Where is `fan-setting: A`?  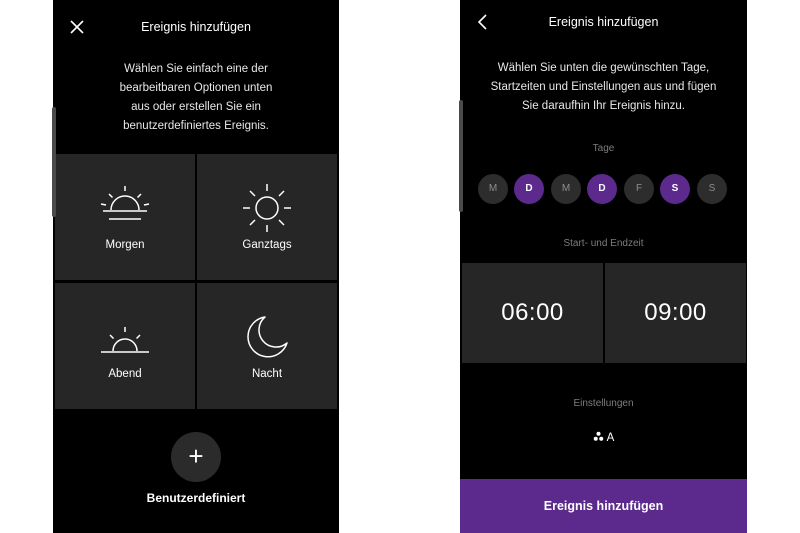 fan-setting: A is located at coordinates (603, 437).